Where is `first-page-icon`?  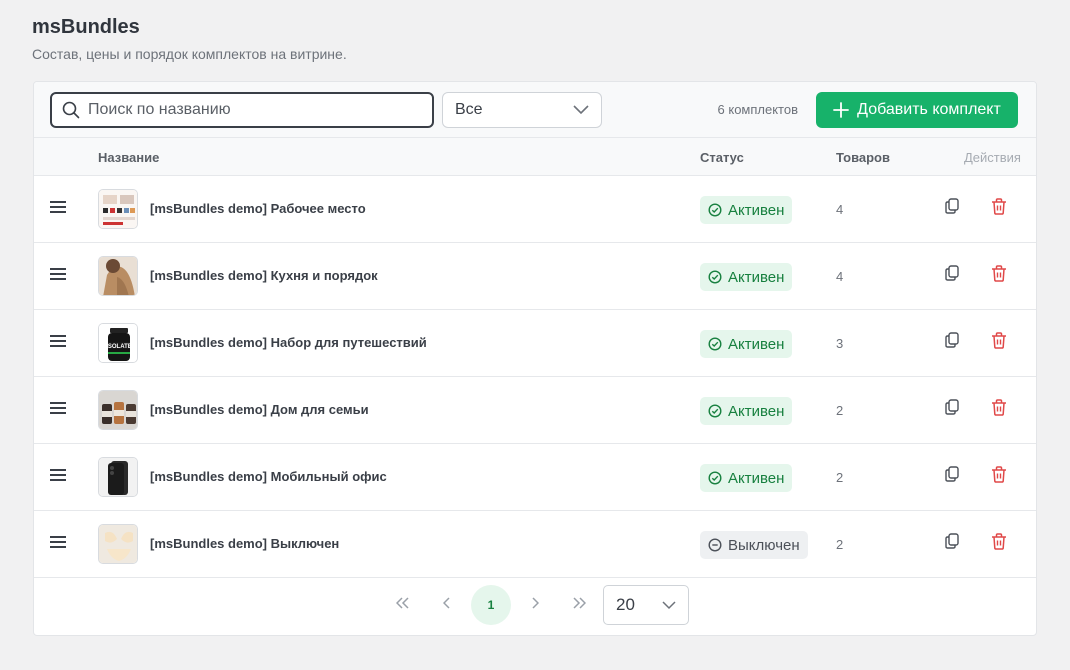 first-page-icon is located at coordinates (403, 603).